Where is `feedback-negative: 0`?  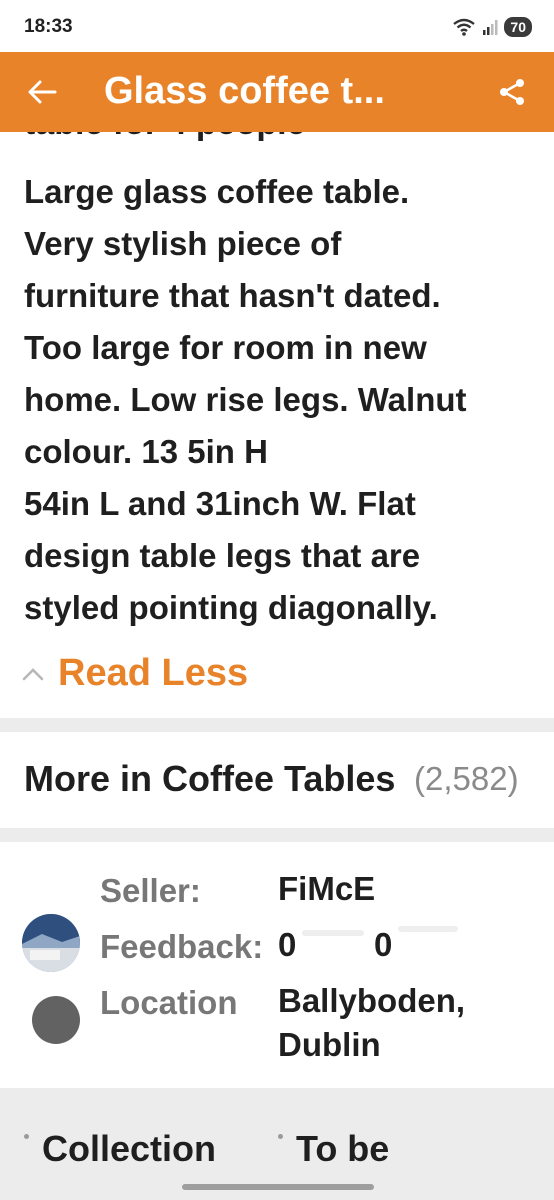
feedback-negative: 0 is located at coordinates (383, 944).